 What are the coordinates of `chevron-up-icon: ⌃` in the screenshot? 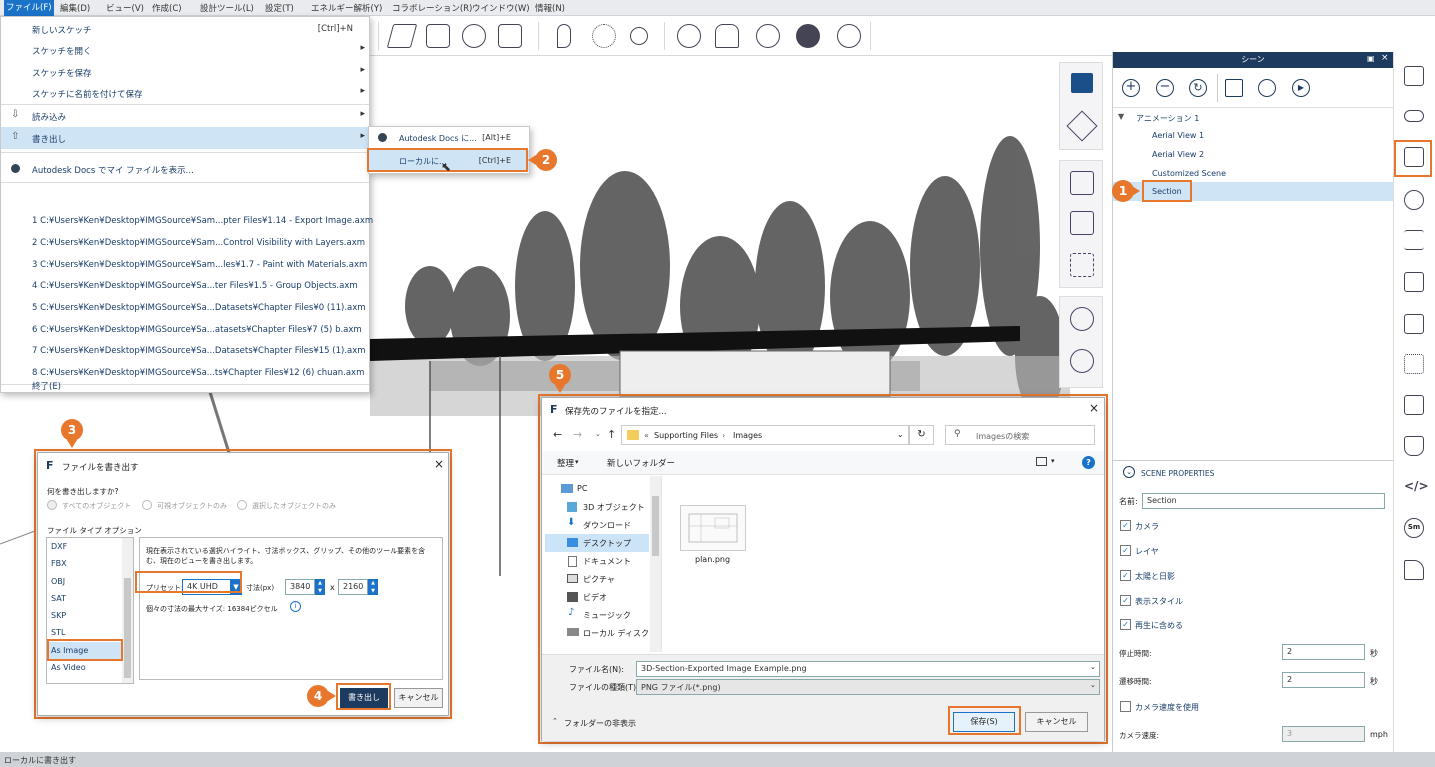 It's located at (555, 721).